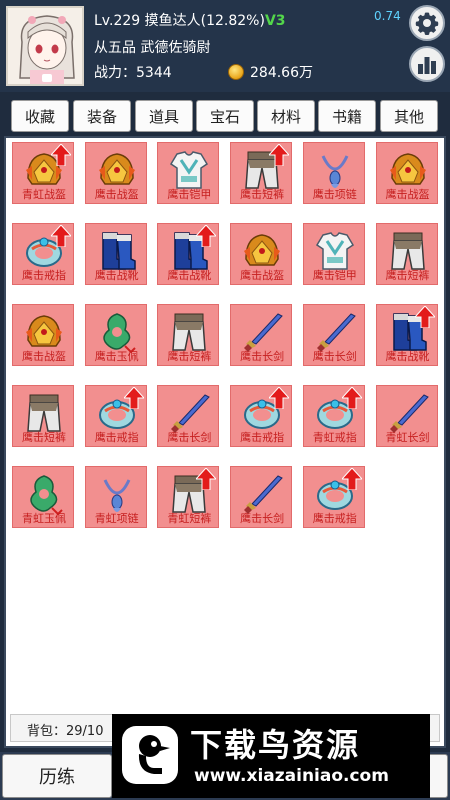  Describe the element at coordinates (150, 755) in the screenshot. I see `bird-logo-icon` at that location.